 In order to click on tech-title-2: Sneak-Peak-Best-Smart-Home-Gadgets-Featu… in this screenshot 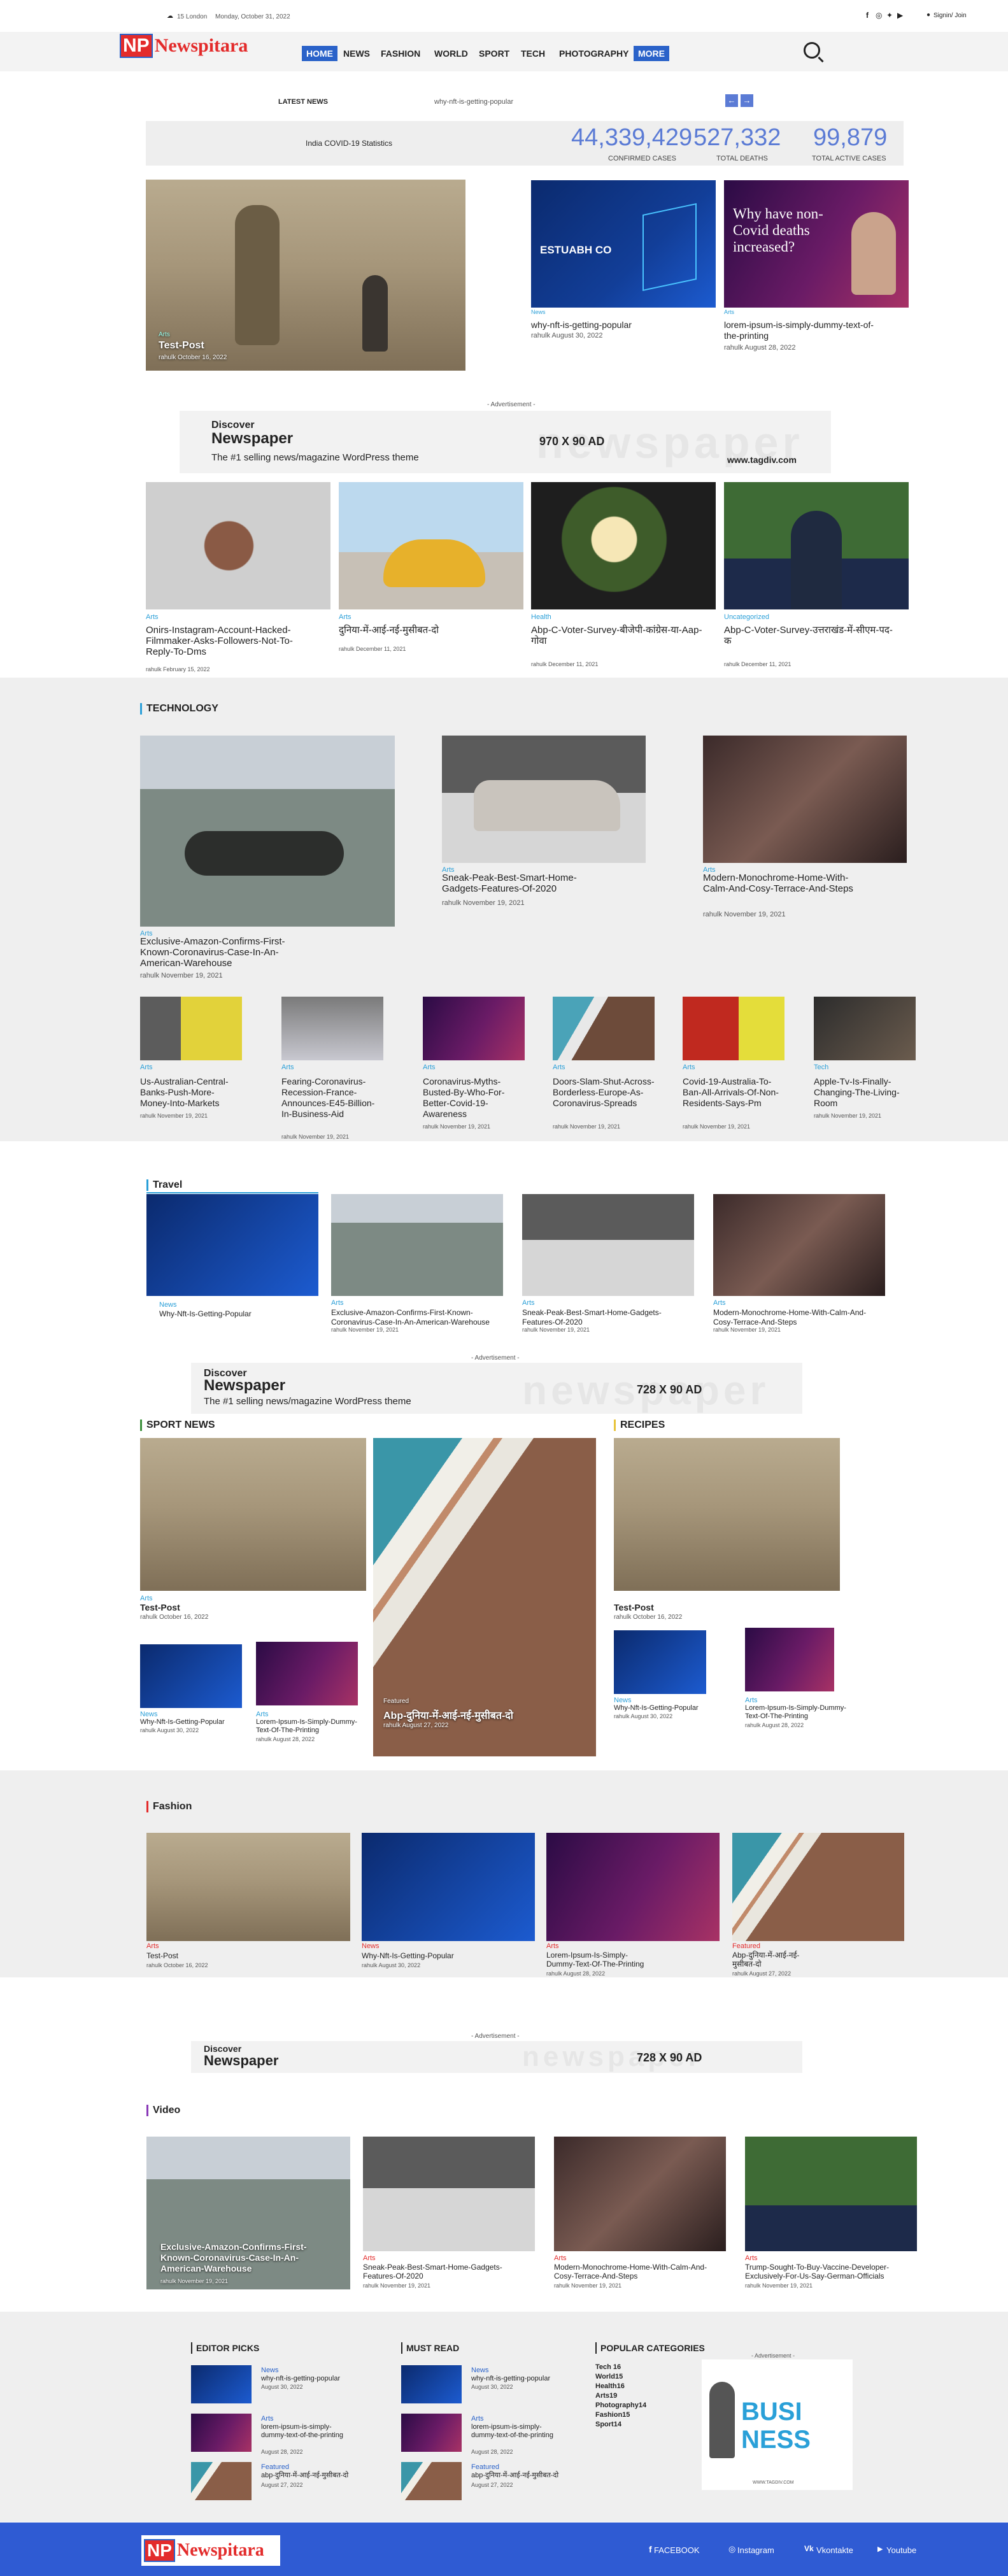, I will do `click(528, 883)`.